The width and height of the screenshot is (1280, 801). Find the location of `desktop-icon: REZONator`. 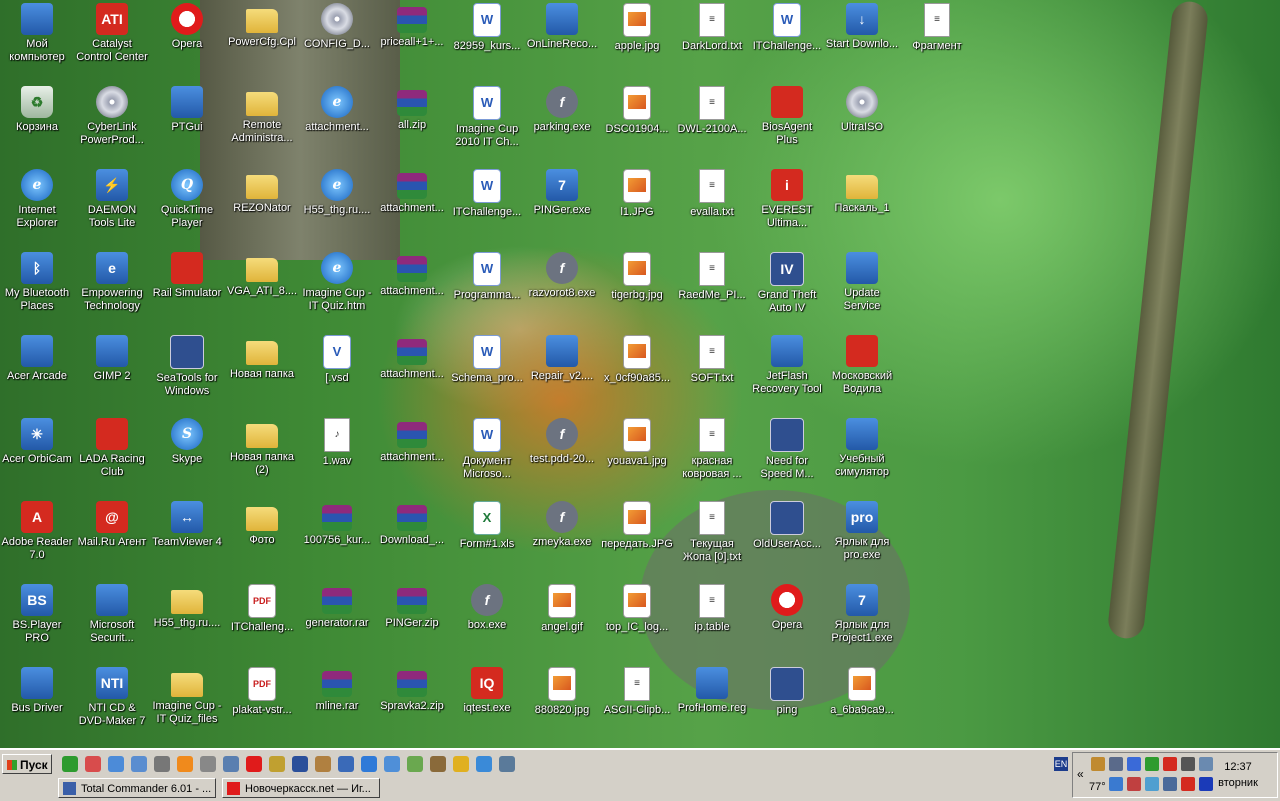

desktop-icon: REZONator is located at coordinates (262, 209).